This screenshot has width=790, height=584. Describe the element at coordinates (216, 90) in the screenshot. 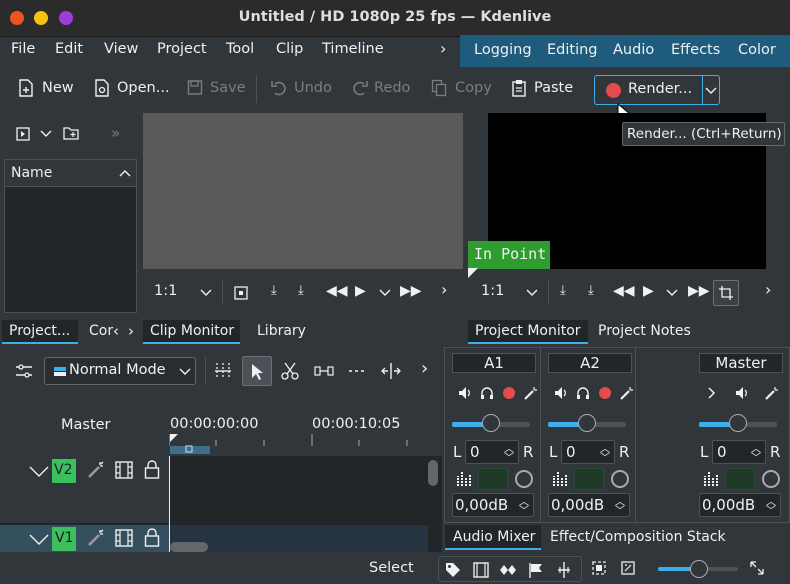

I see `save-button: Save` at that location.